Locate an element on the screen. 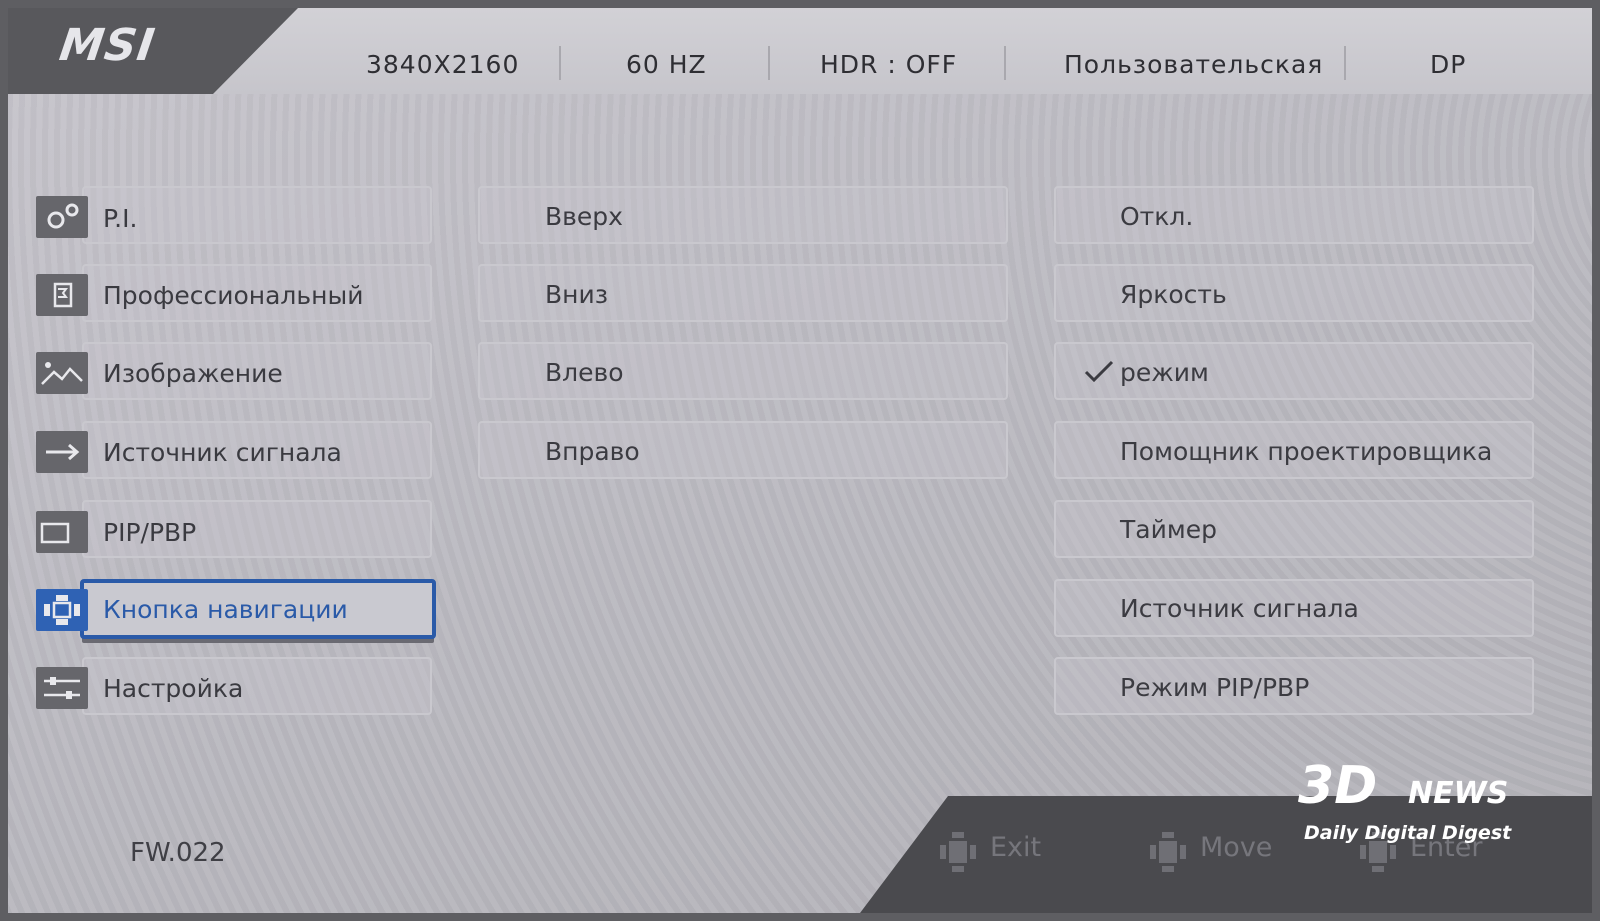 This screenshot has height=921, width=1600. direction-label: Вправо is located at coordinates (592, 451).